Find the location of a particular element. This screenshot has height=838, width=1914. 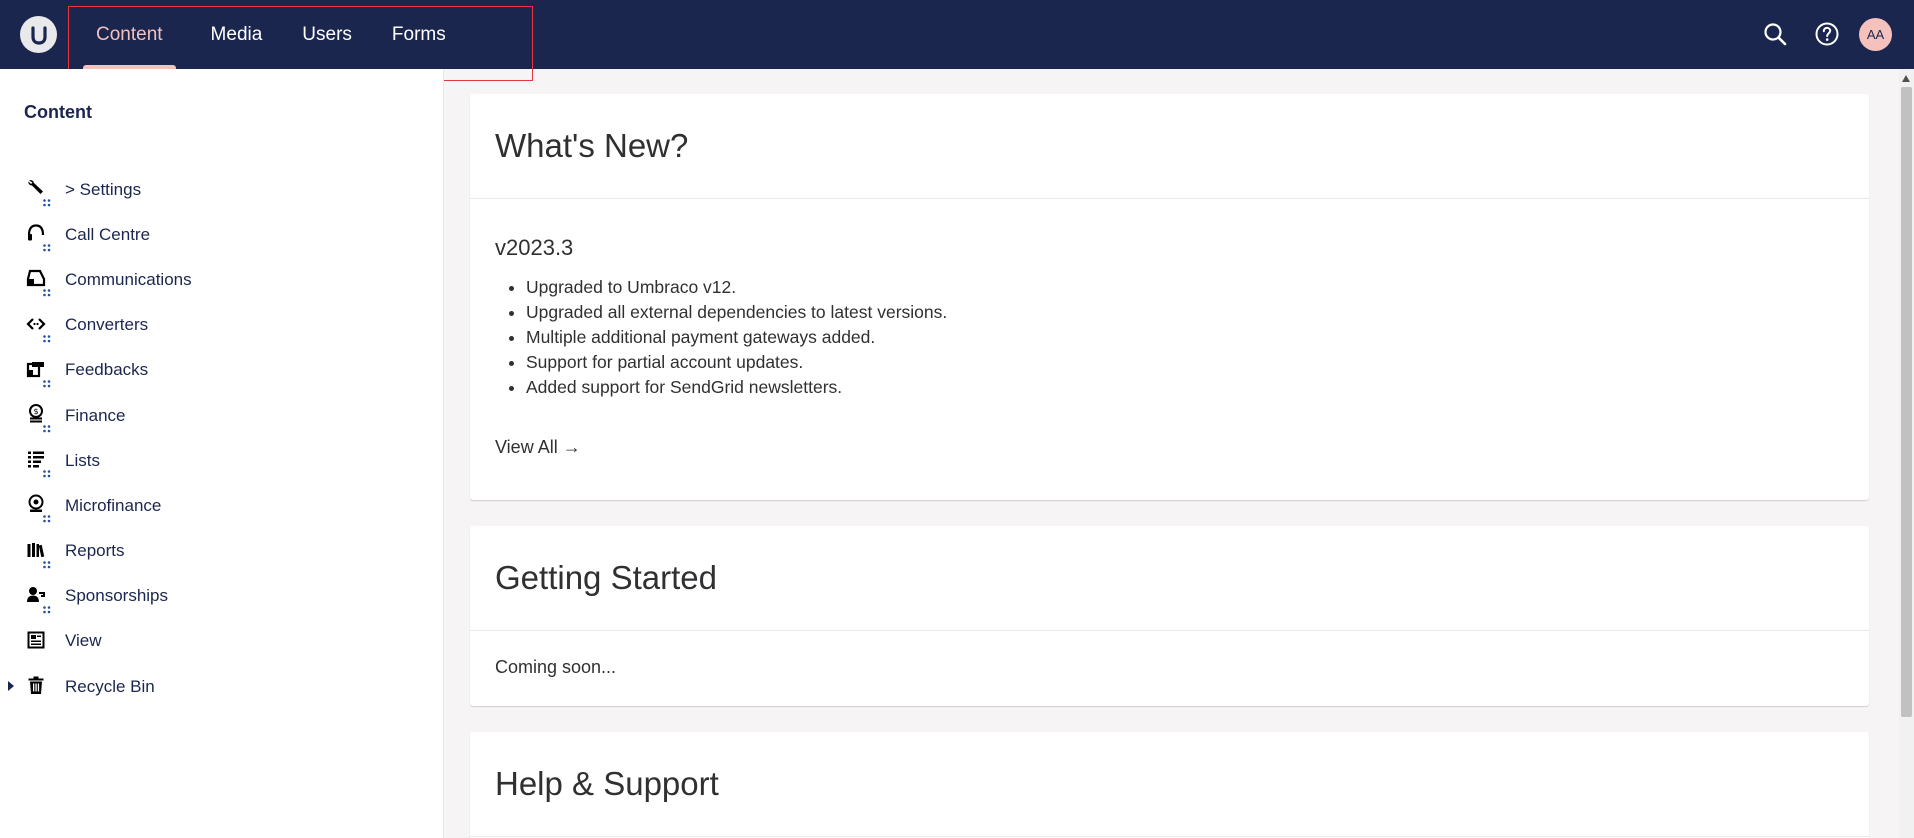

card-header: What's New? is located at coordinates (1169, 146).